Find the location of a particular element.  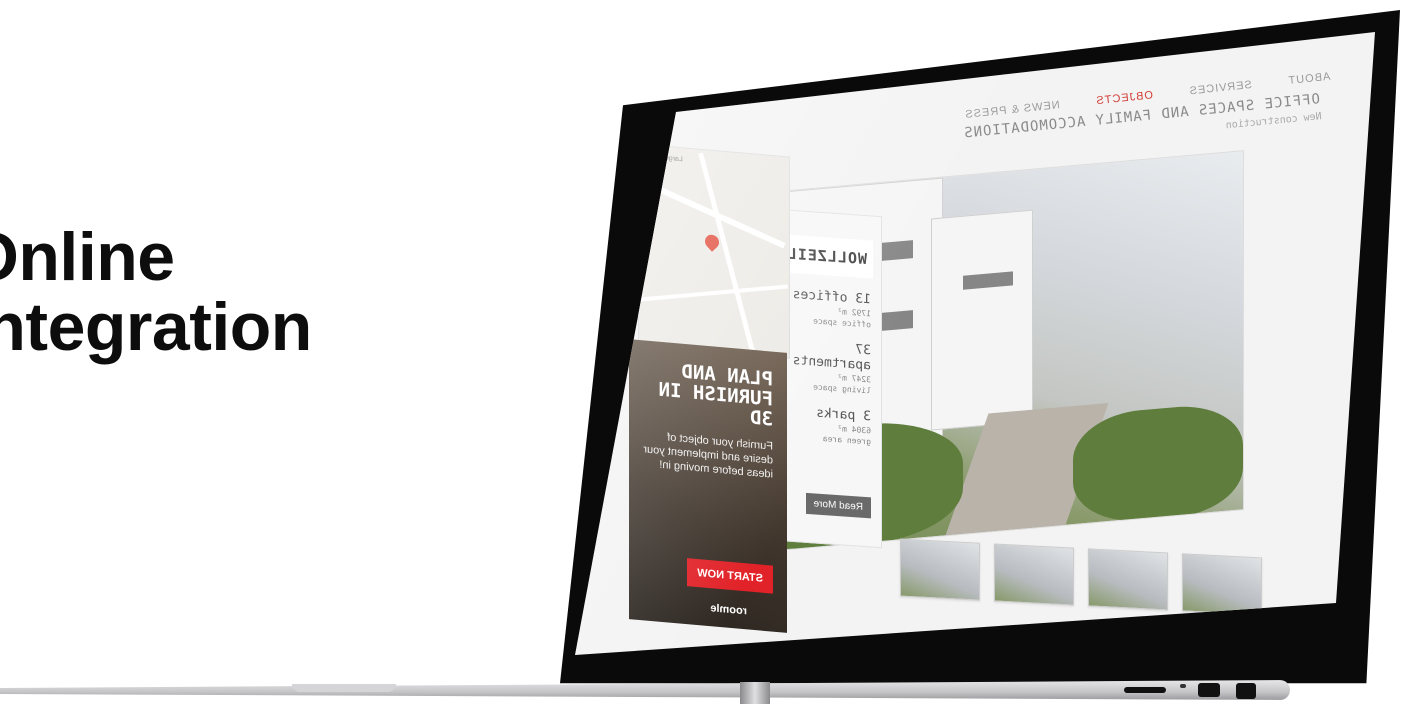

laptop-hinge is located at coordinates (755, 693).